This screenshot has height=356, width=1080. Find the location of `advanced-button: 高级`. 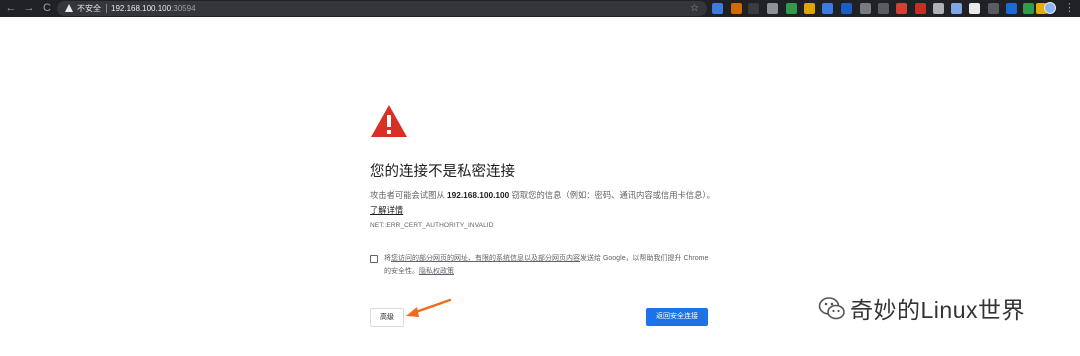

advanced-button: 高级 is located at coordinates (387, 317).